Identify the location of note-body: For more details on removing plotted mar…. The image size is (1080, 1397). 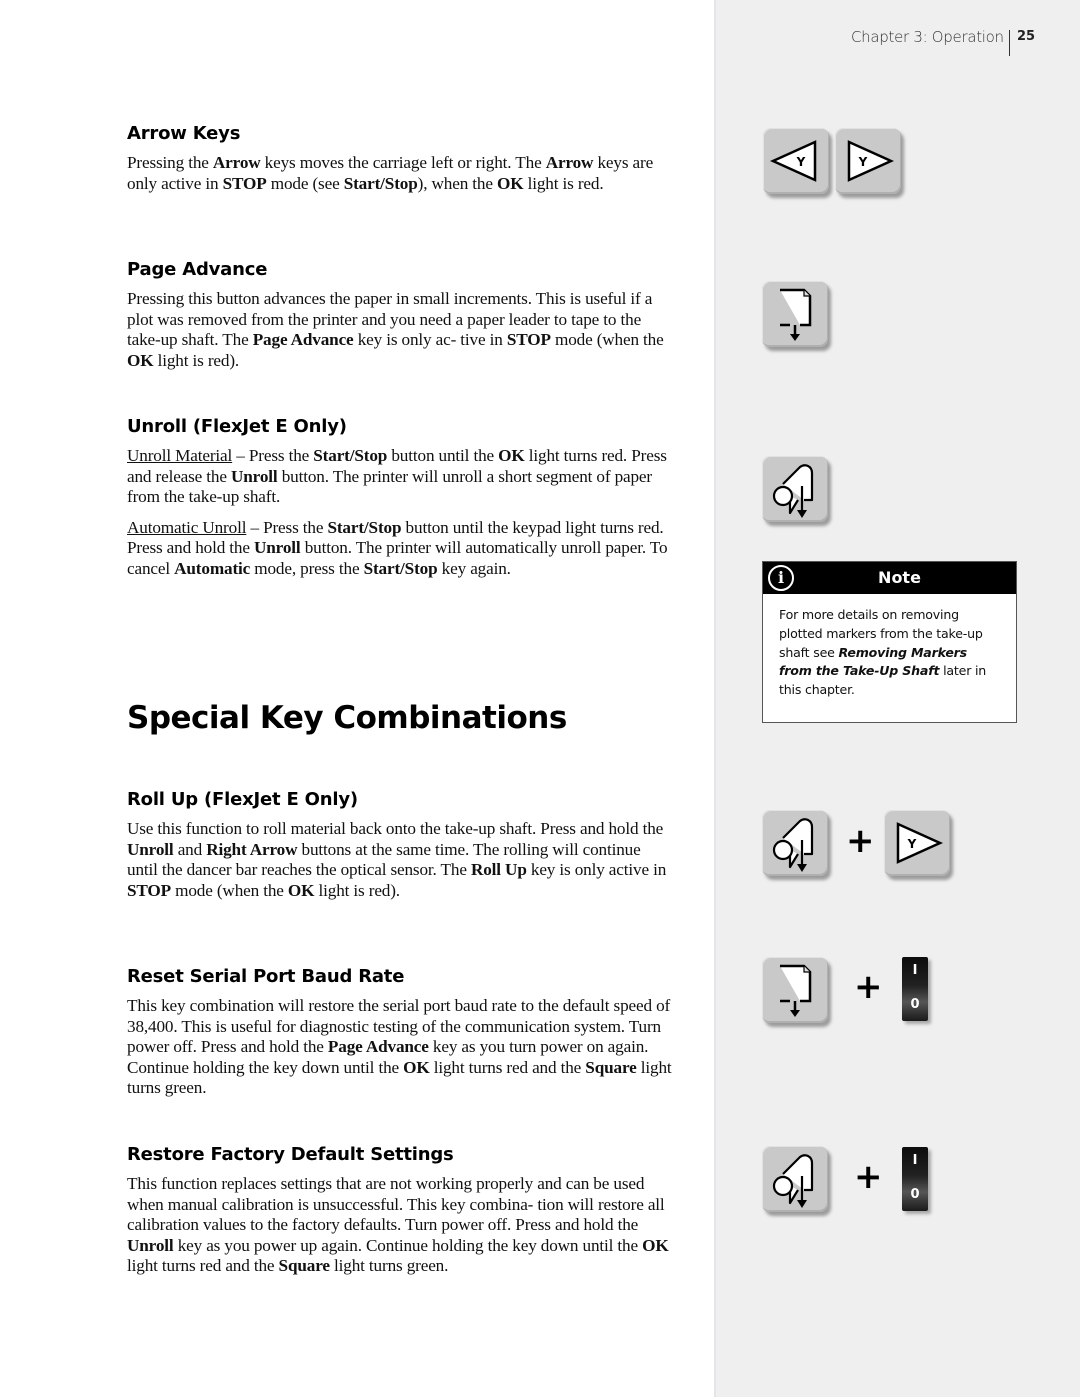
(883, 652).